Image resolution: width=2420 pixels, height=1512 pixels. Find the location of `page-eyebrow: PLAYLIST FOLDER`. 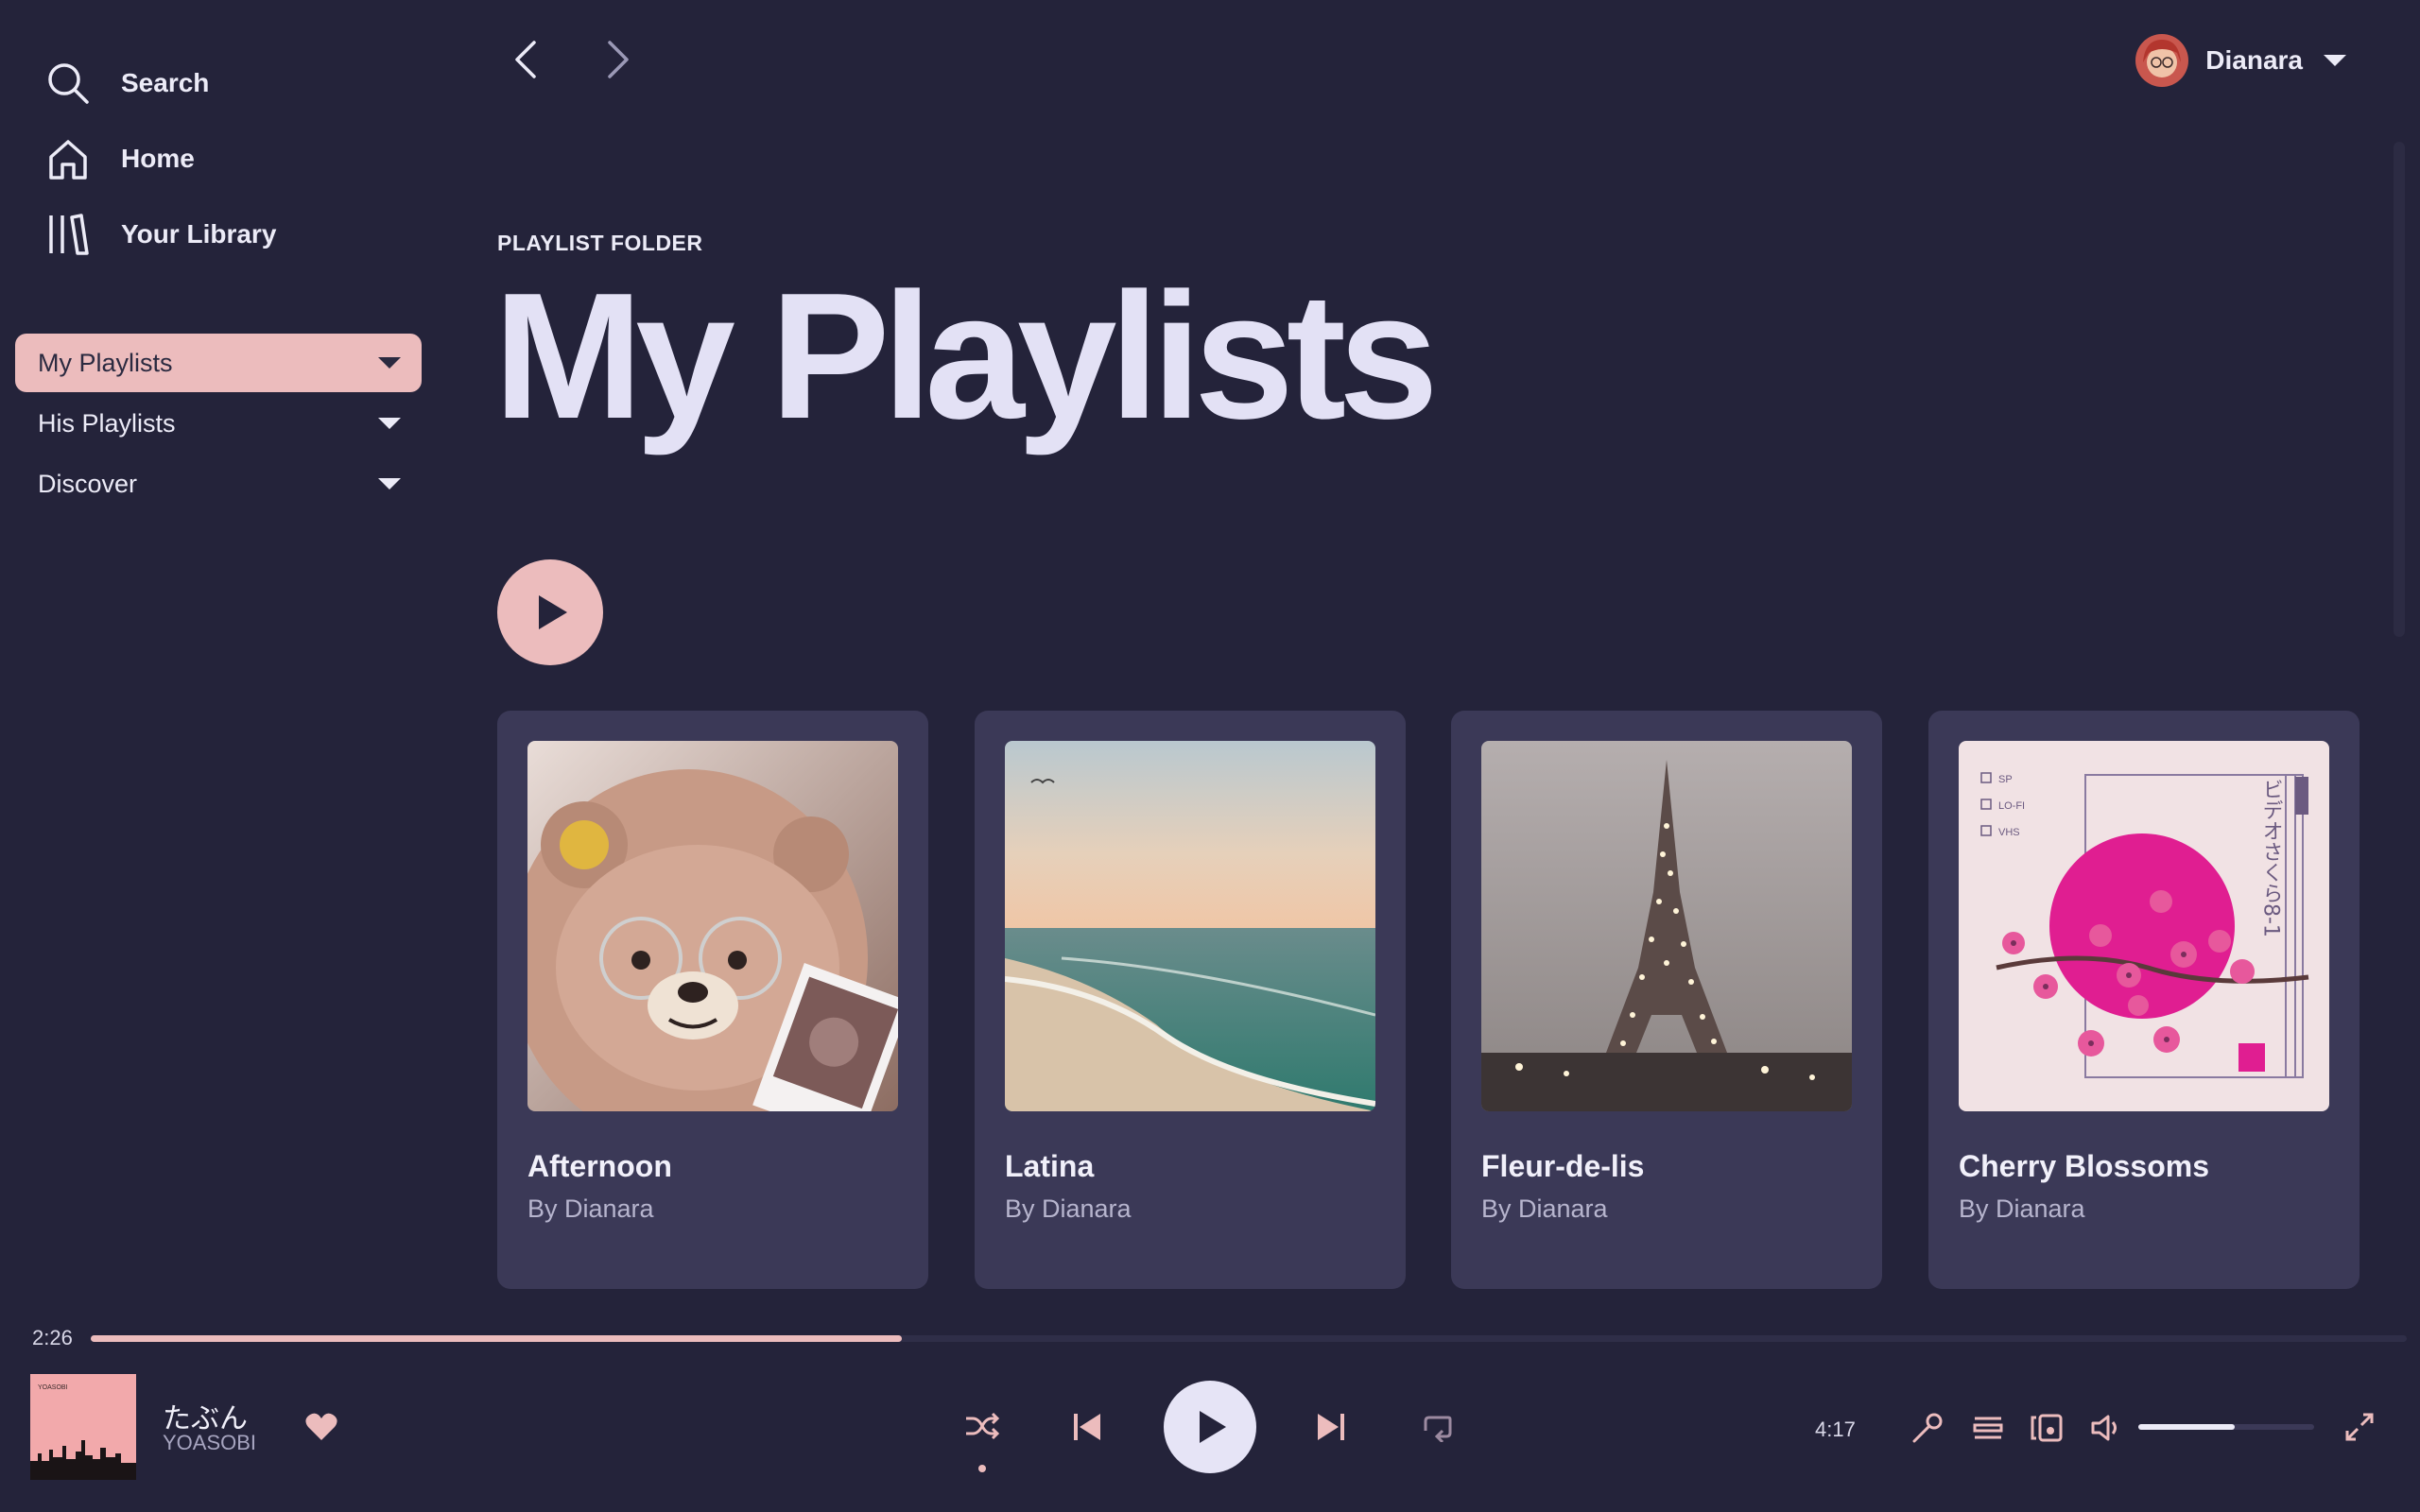

page-eyebrow: PLAYLIST FOLDER is located at coordinates (600, 243).